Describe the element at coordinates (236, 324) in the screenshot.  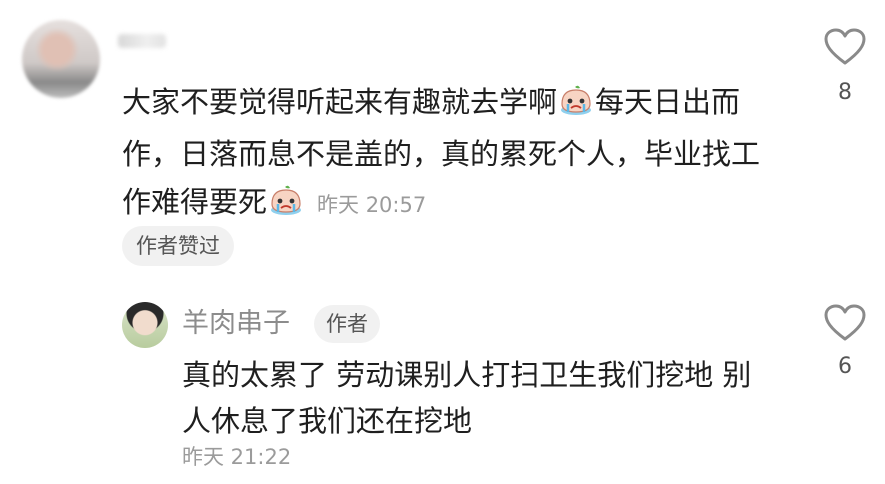
I see `reply-username: 羊肉串子` at that location.